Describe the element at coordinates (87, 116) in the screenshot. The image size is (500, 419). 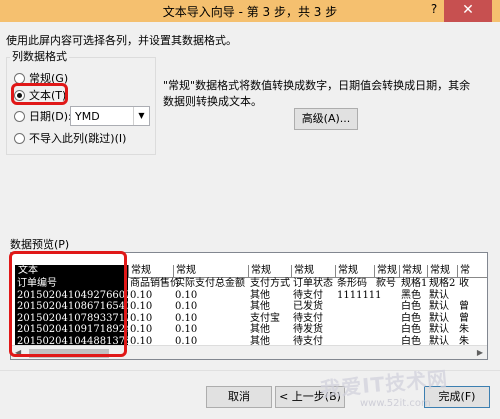
I see `date-format-value: YMD` at that location.